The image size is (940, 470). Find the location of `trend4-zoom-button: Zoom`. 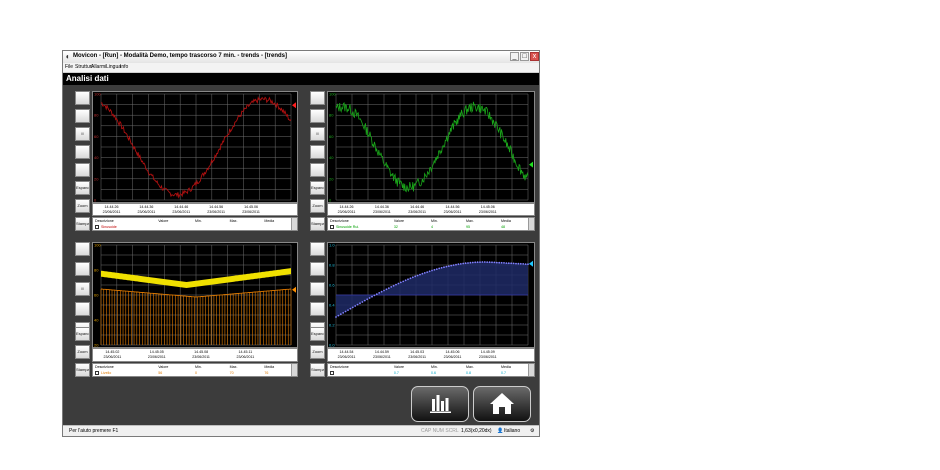

trend4-zoom-button: Zoom is located at coordinates (317, 352).